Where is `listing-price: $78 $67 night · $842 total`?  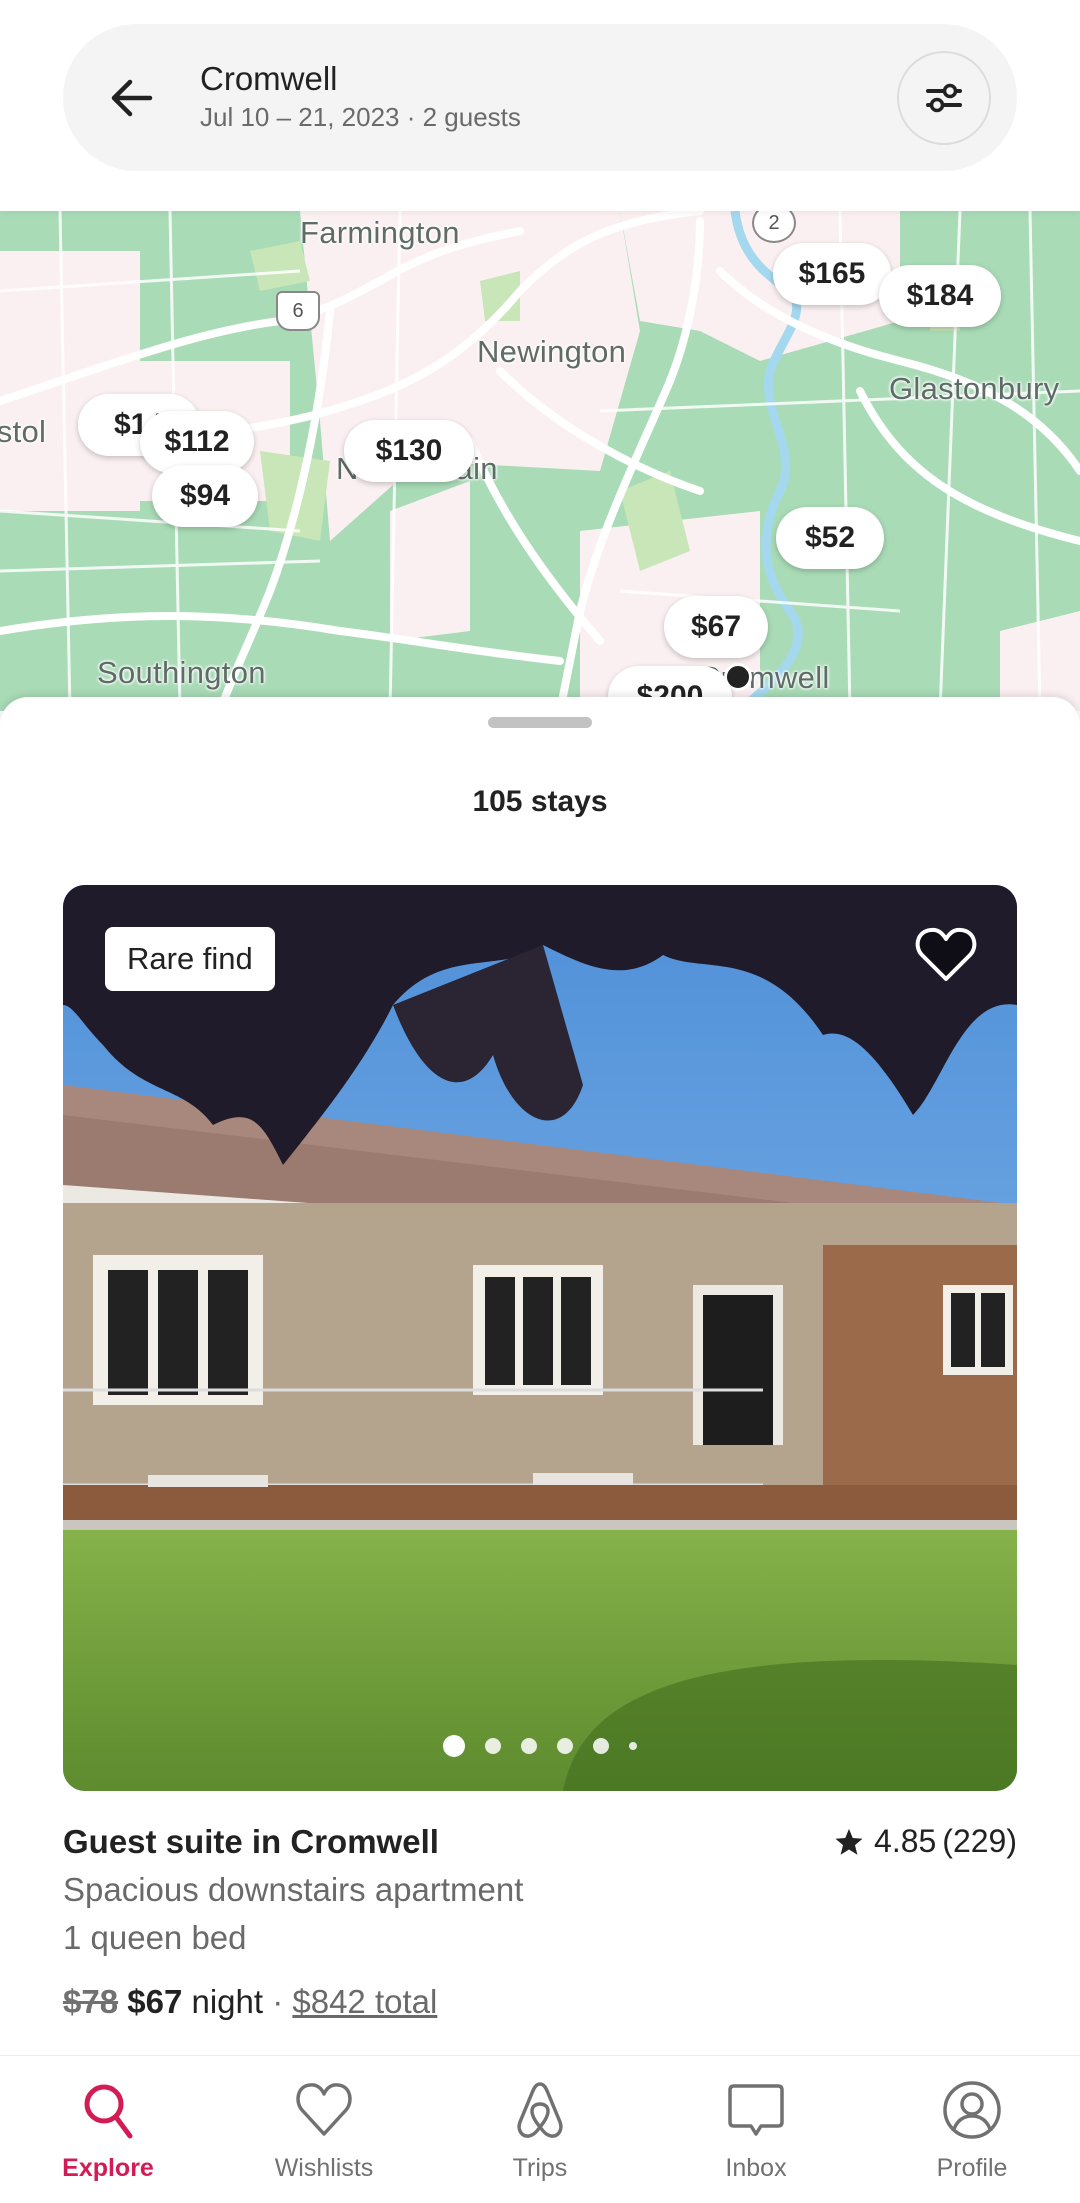 listing-price: $78 $67 night · $842 total is located at coordinates (250, 2002).